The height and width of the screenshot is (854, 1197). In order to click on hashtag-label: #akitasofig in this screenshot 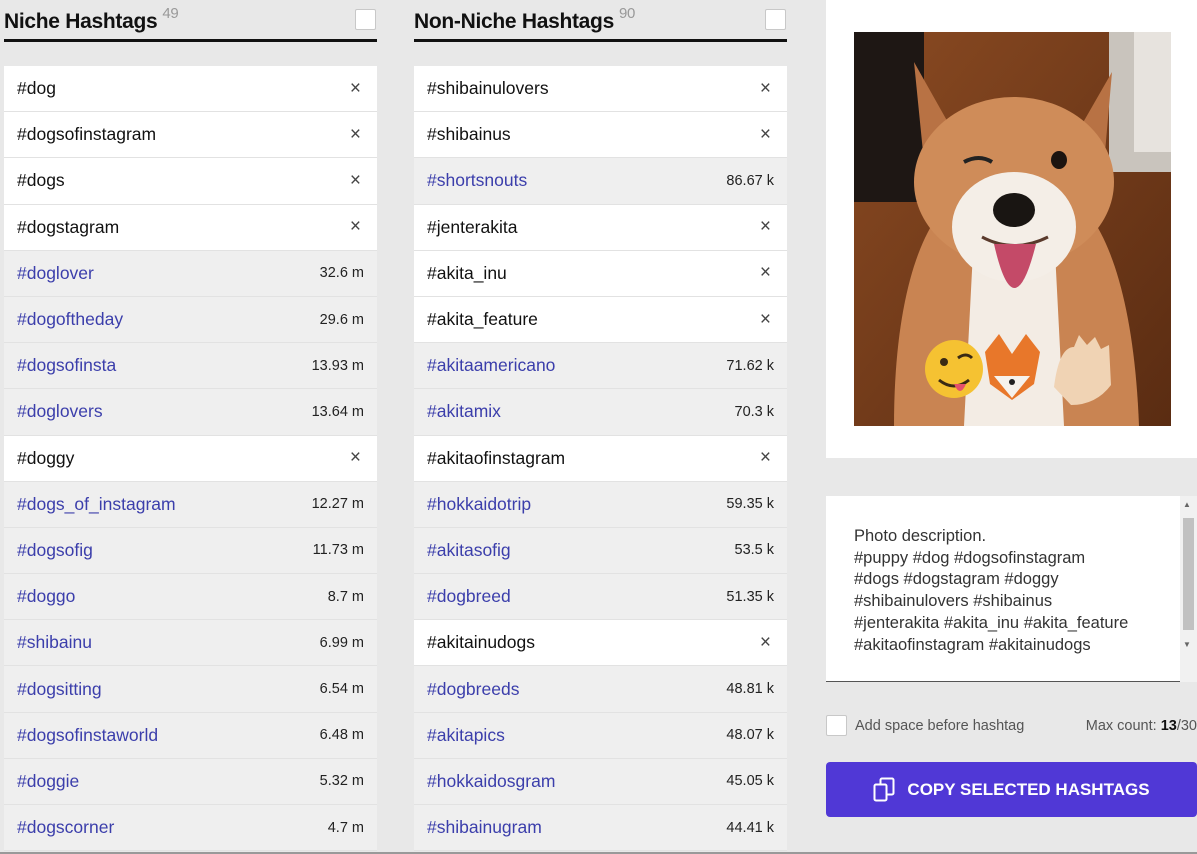, I will do `click(469, 549)`.